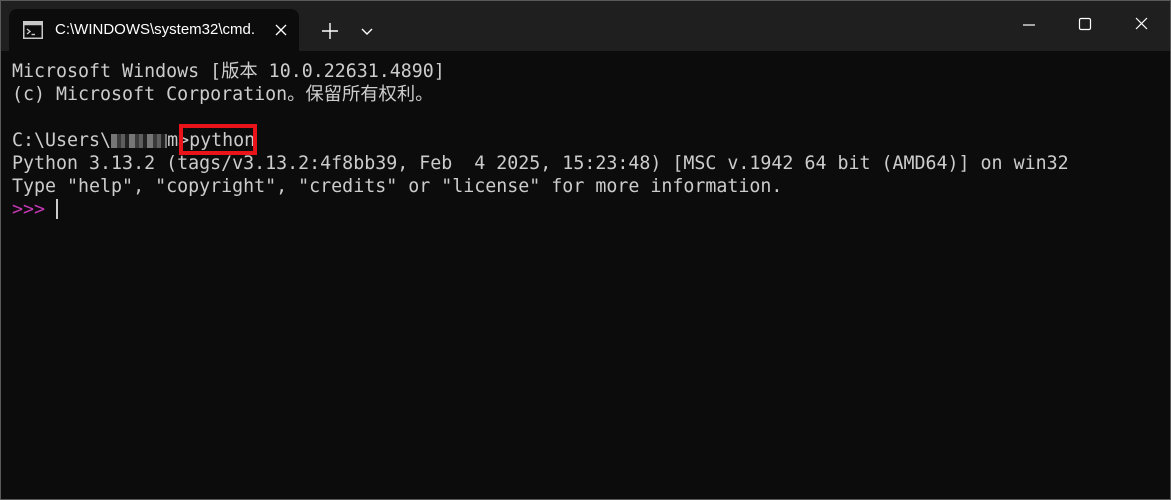 The image size is (1171, 500). What do you see at coordinates (585, 26) in the screenshot?
I see `title-bar: C:\WINDOWS\system32\cmd.` at bounding box center [585, 26].